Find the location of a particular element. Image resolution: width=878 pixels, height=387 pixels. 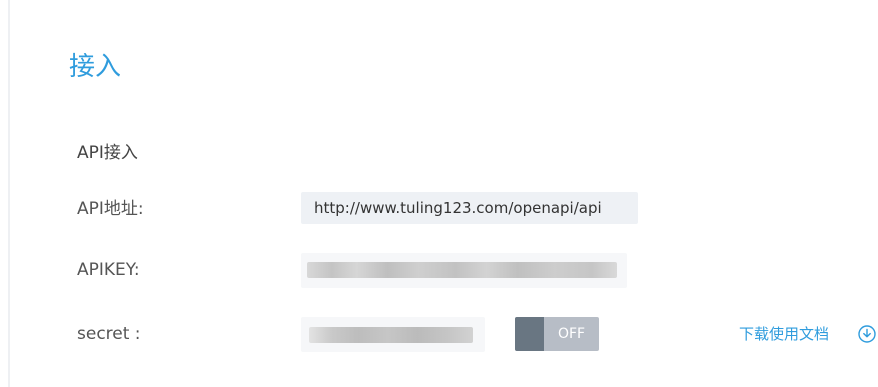

section-title: 接入 is located at coordinates (95, 67).